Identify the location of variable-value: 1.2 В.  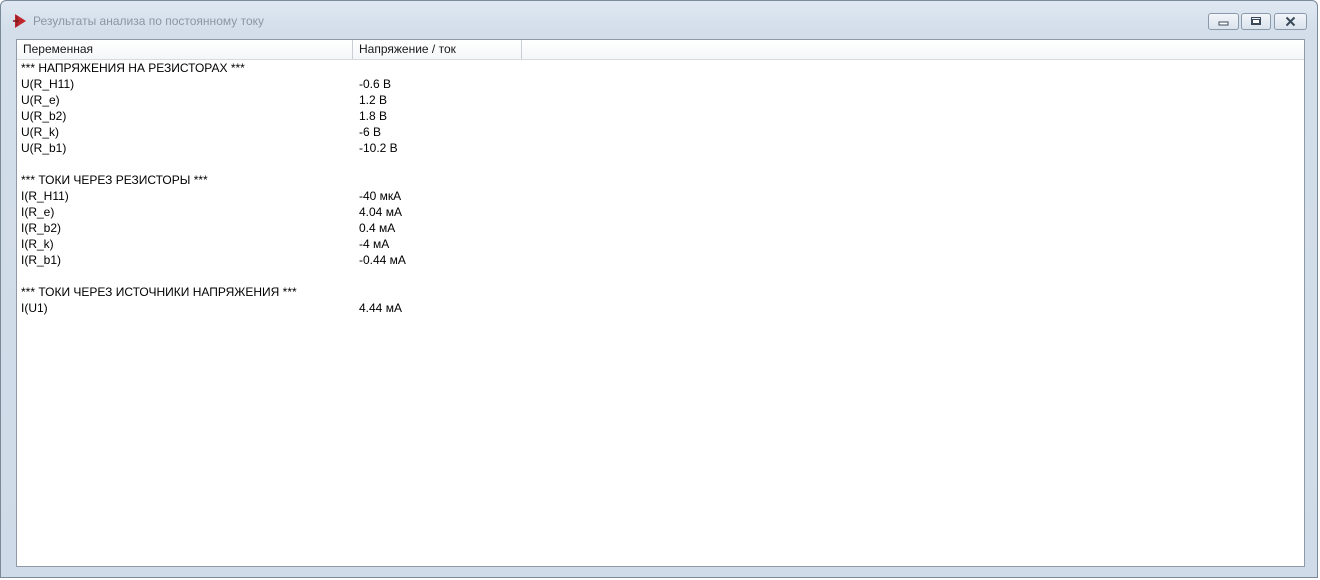
(373, 100).